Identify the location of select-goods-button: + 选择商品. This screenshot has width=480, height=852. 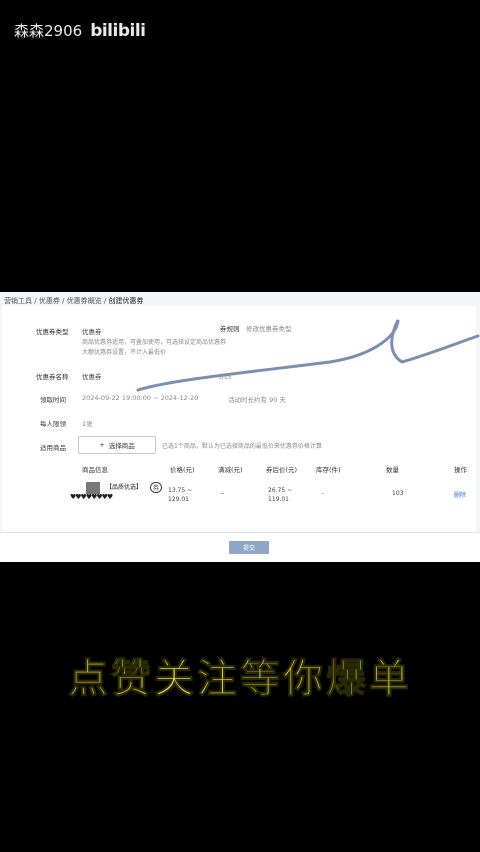
(117, 445).